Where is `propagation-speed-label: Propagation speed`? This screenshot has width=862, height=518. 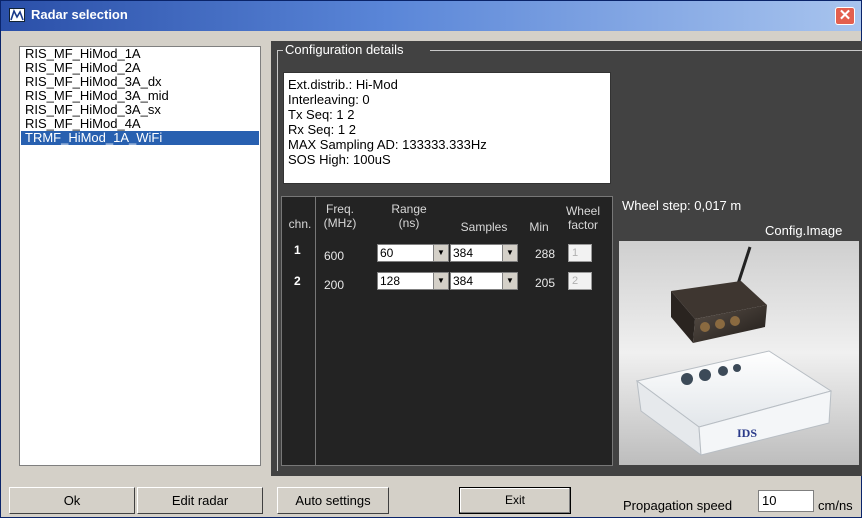
propagation-speed-label: Propagation speed is located at coordinates (678, 505).